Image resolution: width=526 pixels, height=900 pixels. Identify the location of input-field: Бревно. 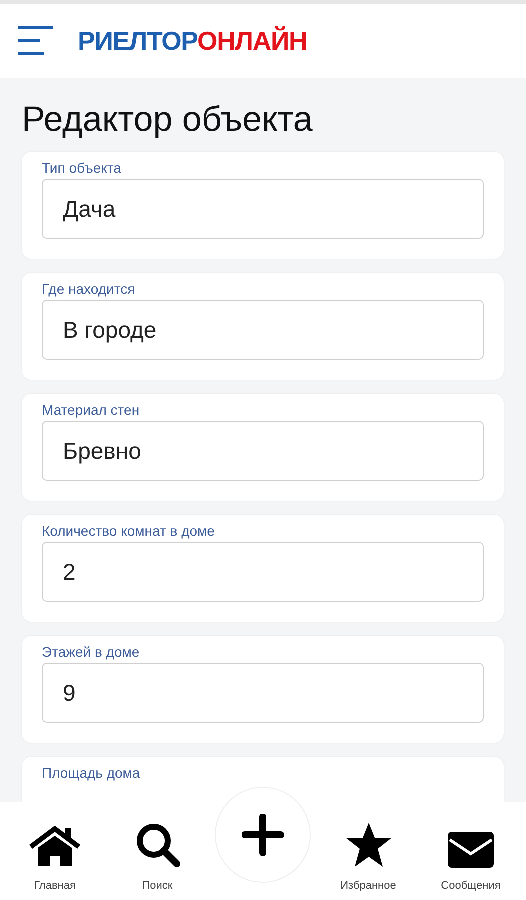
(263, 451).